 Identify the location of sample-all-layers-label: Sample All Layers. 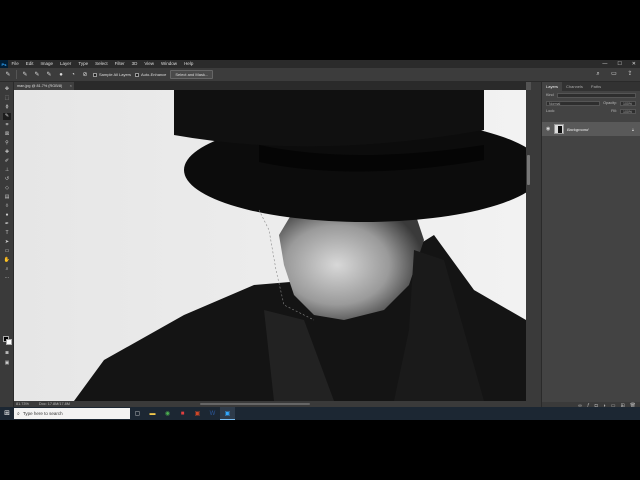
(115, 74).